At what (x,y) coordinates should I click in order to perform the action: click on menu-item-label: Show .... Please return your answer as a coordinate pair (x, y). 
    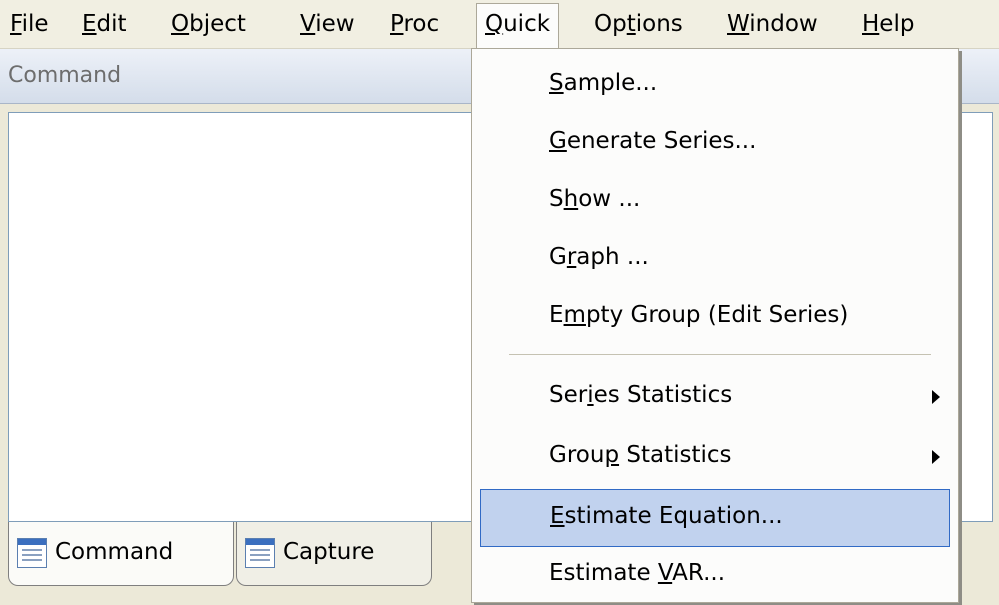
    Looking at the image, I should click on (595, 199).